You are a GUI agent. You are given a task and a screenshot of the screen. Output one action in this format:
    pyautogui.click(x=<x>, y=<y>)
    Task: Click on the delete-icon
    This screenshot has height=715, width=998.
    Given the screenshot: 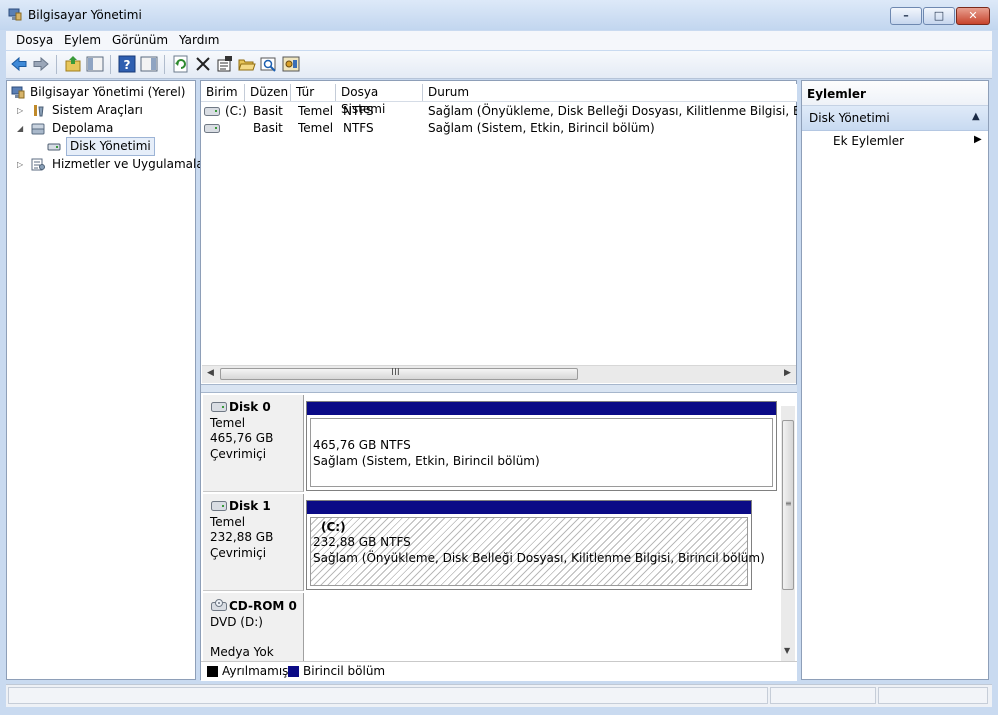 What is the action you would take?
    pyautogui.click(x=203, y=64)
    